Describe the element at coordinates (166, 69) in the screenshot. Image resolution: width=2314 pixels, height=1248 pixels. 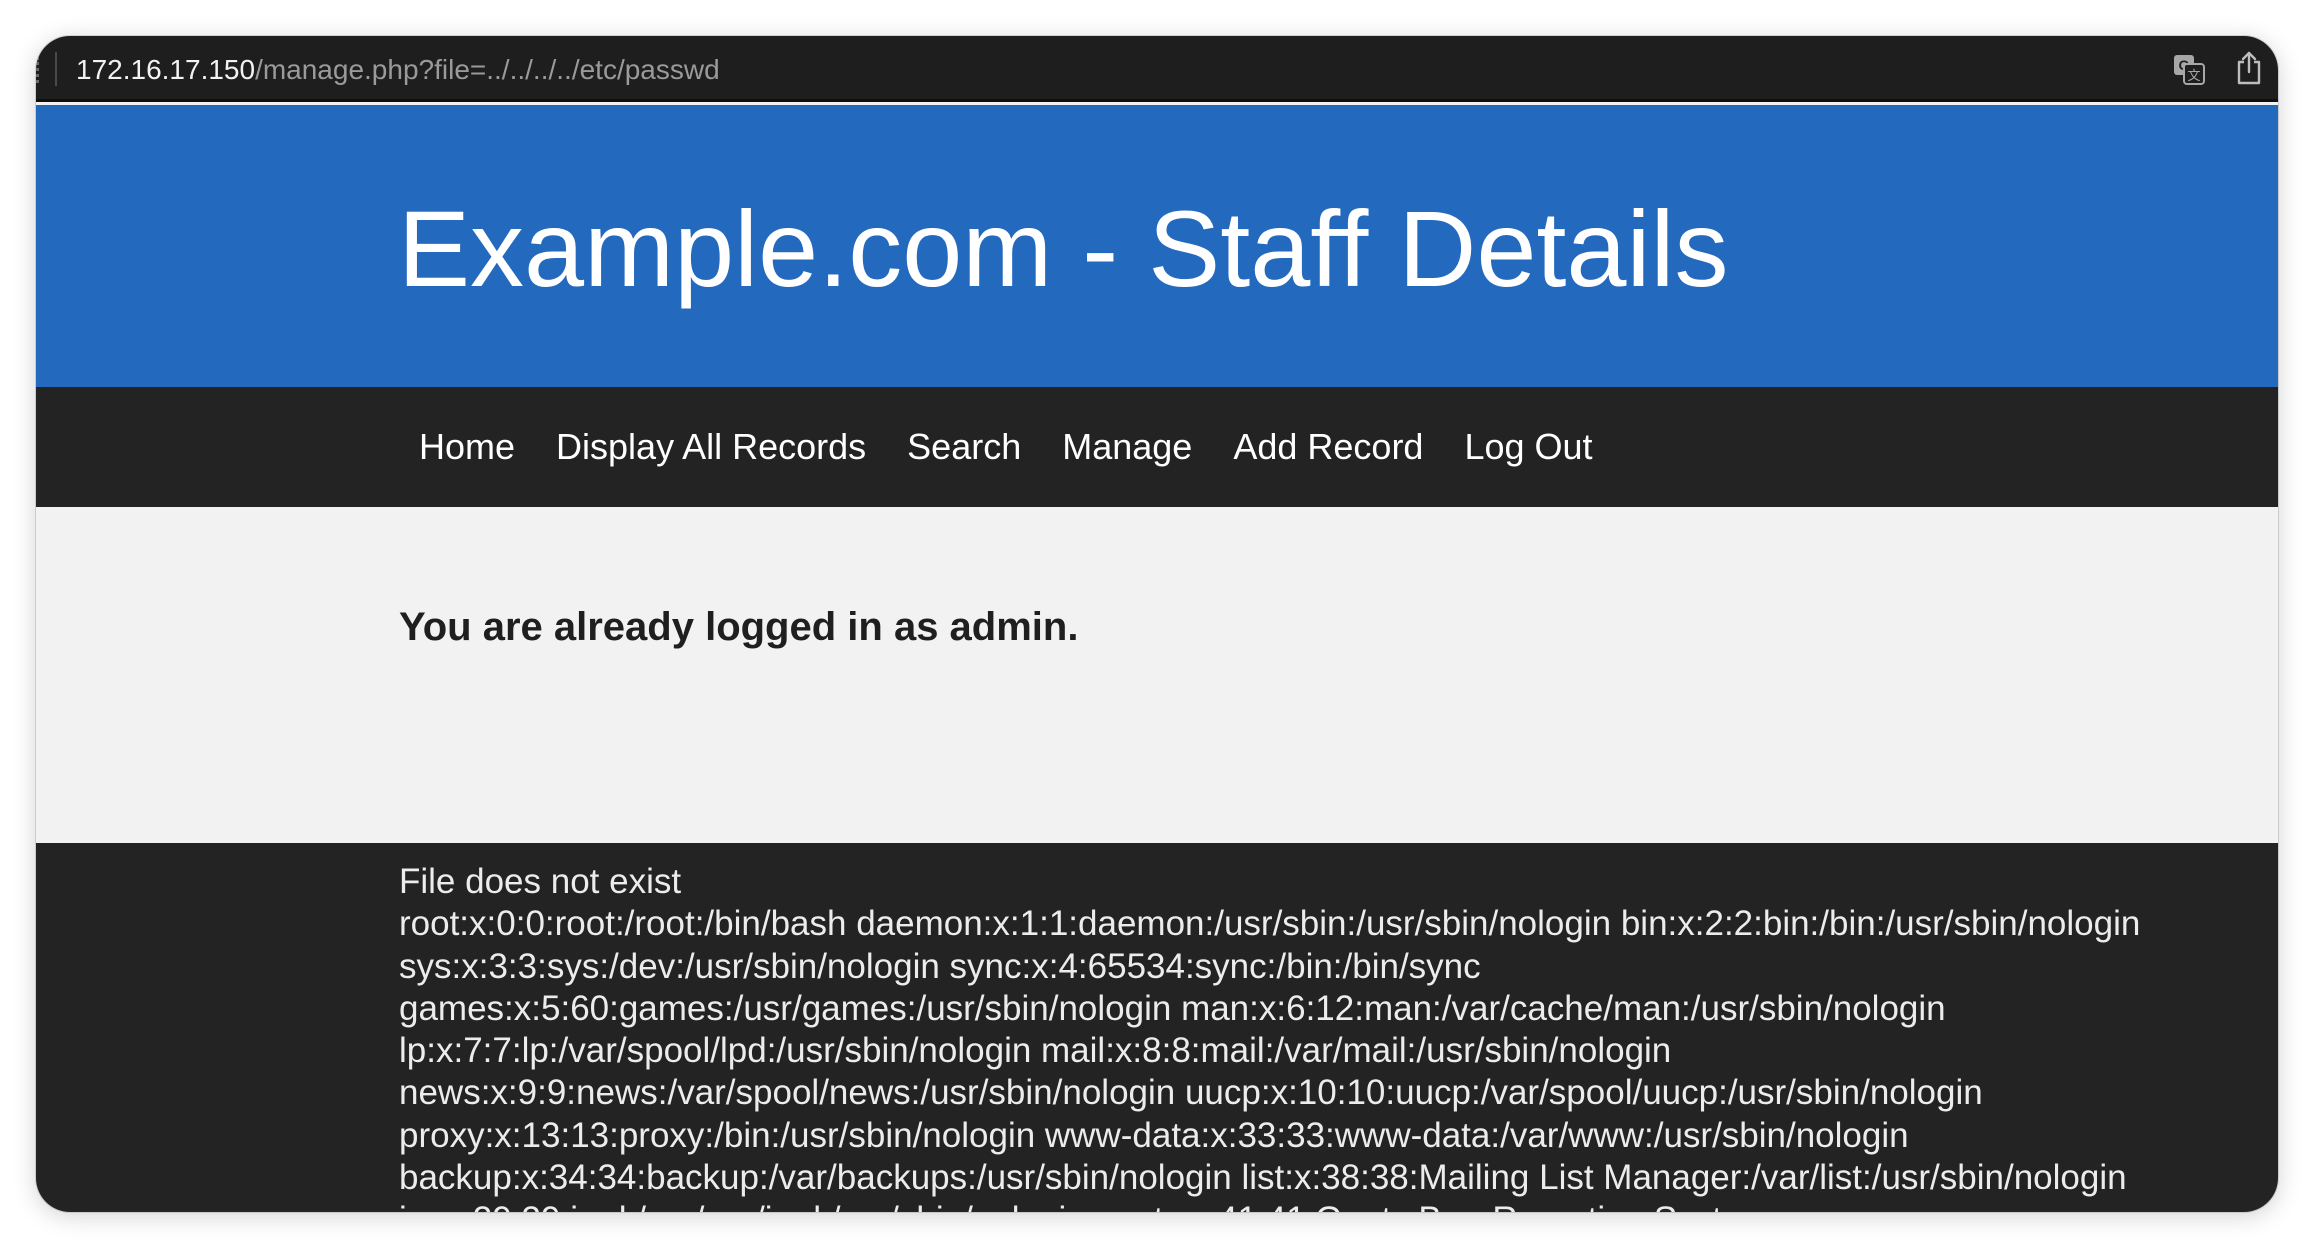
I see `url-host: 172.16.17.150` at that location.